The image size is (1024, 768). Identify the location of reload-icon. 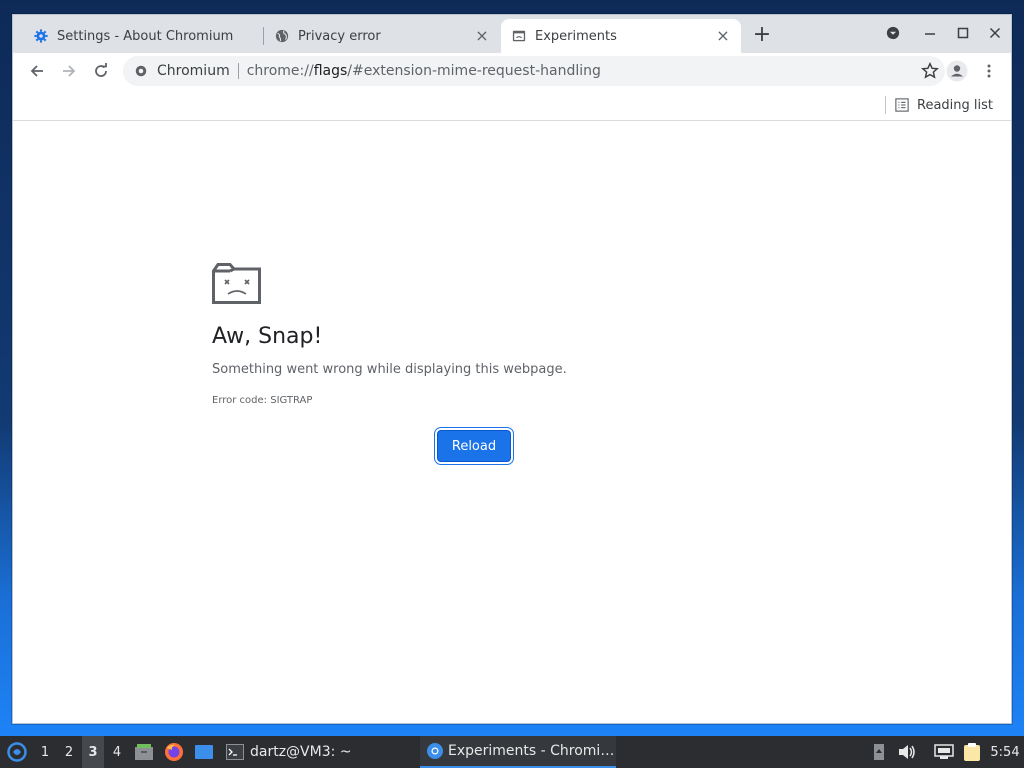
(101, 70).